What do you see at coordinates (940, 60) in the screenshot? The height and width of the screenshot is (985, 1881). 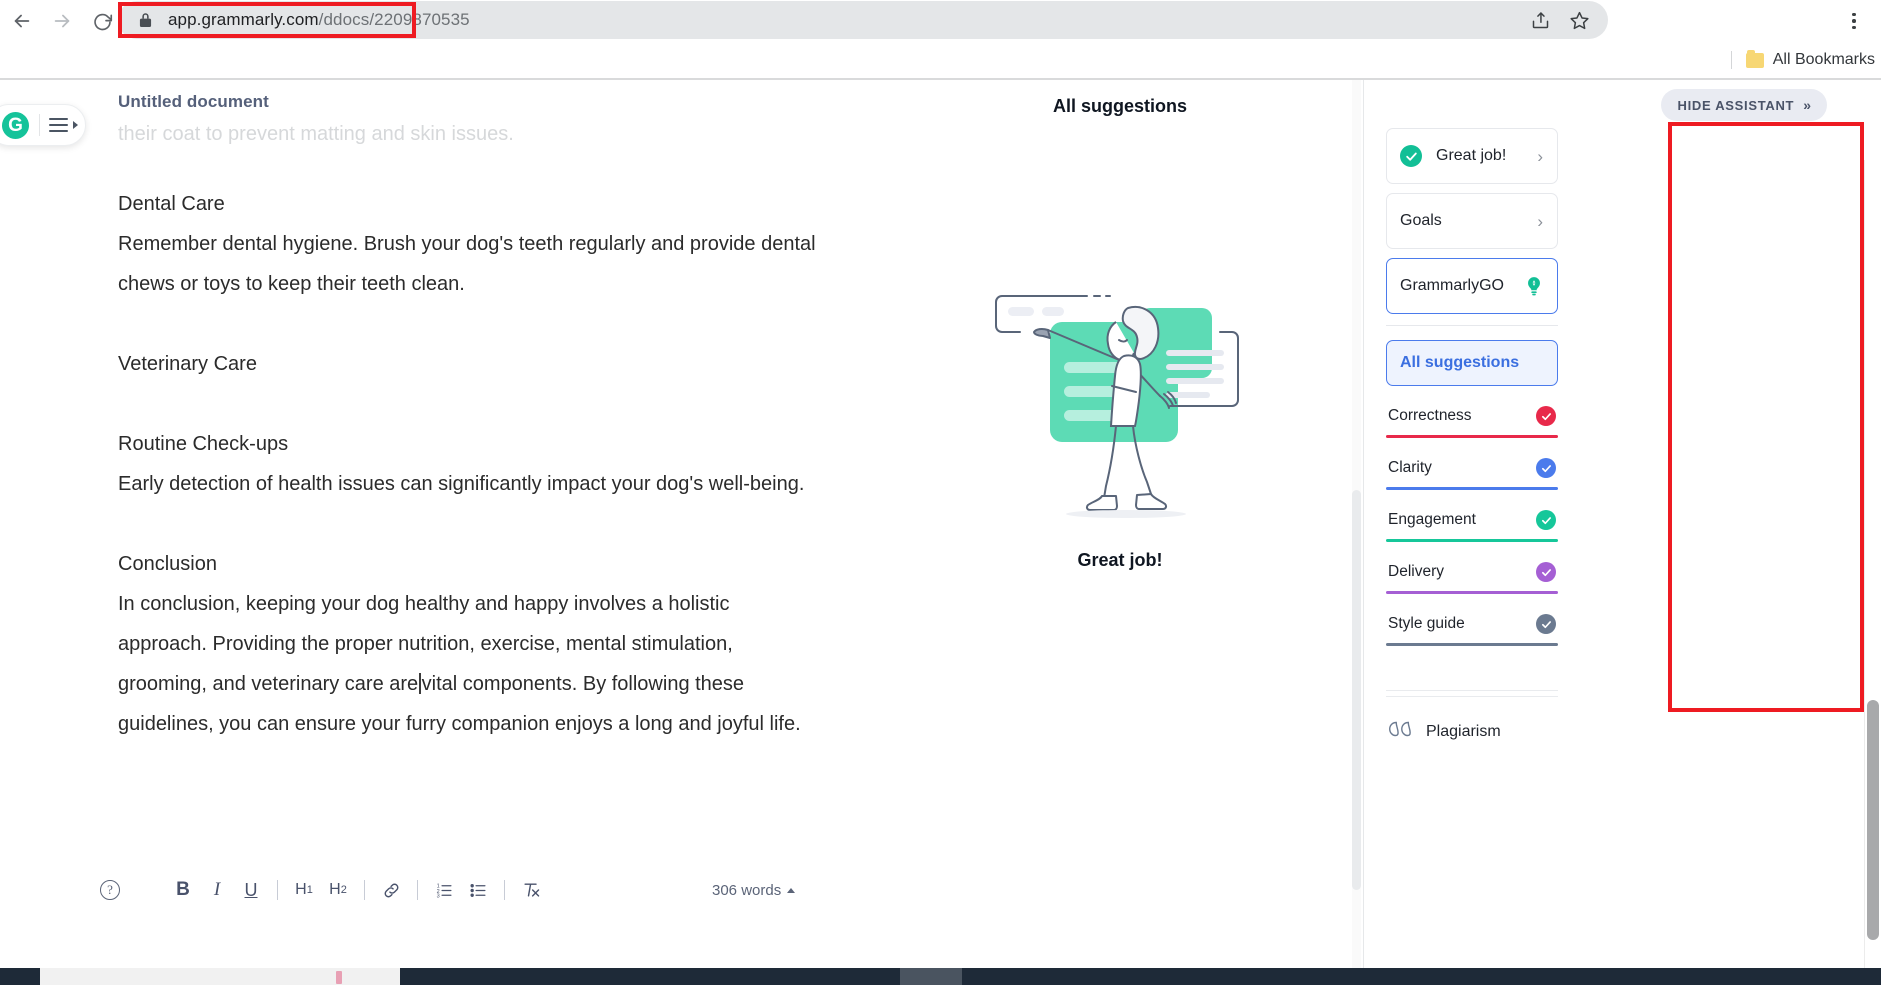 I see `bookmarks-bar: All Bookmarks` at bounding box center [940, 60].